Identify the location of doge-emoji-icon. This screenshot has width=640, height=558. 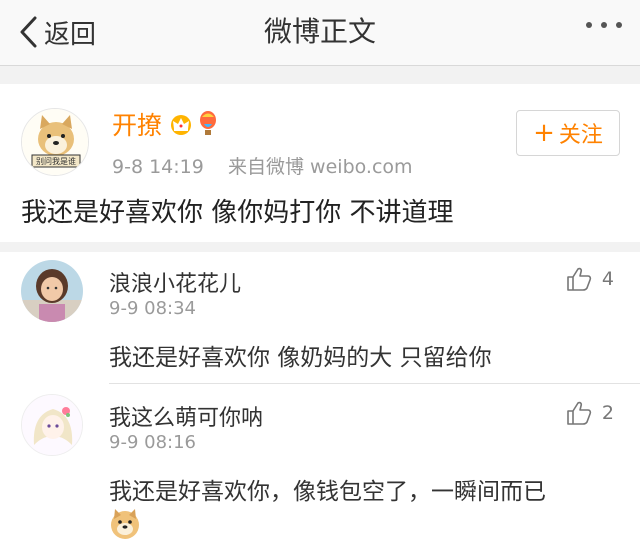
(125, 524).